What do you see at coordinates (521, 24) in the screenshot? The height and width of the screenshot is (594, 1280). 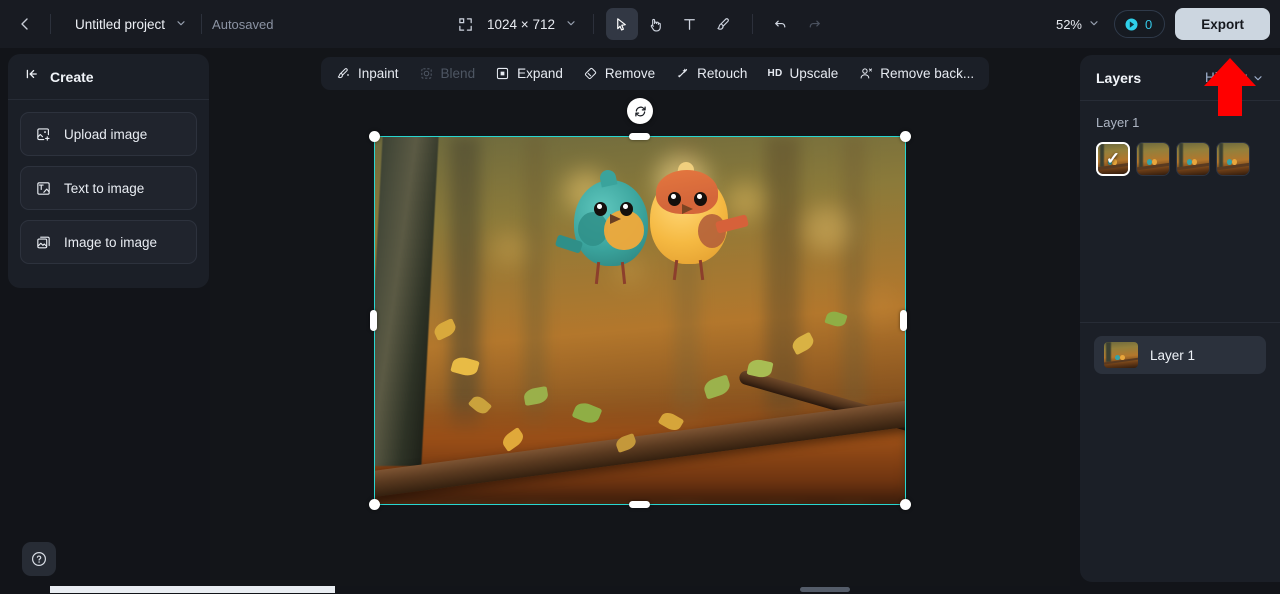 I see `canvas-size-value: 1024 × 712` at bounding box center [521, 24].